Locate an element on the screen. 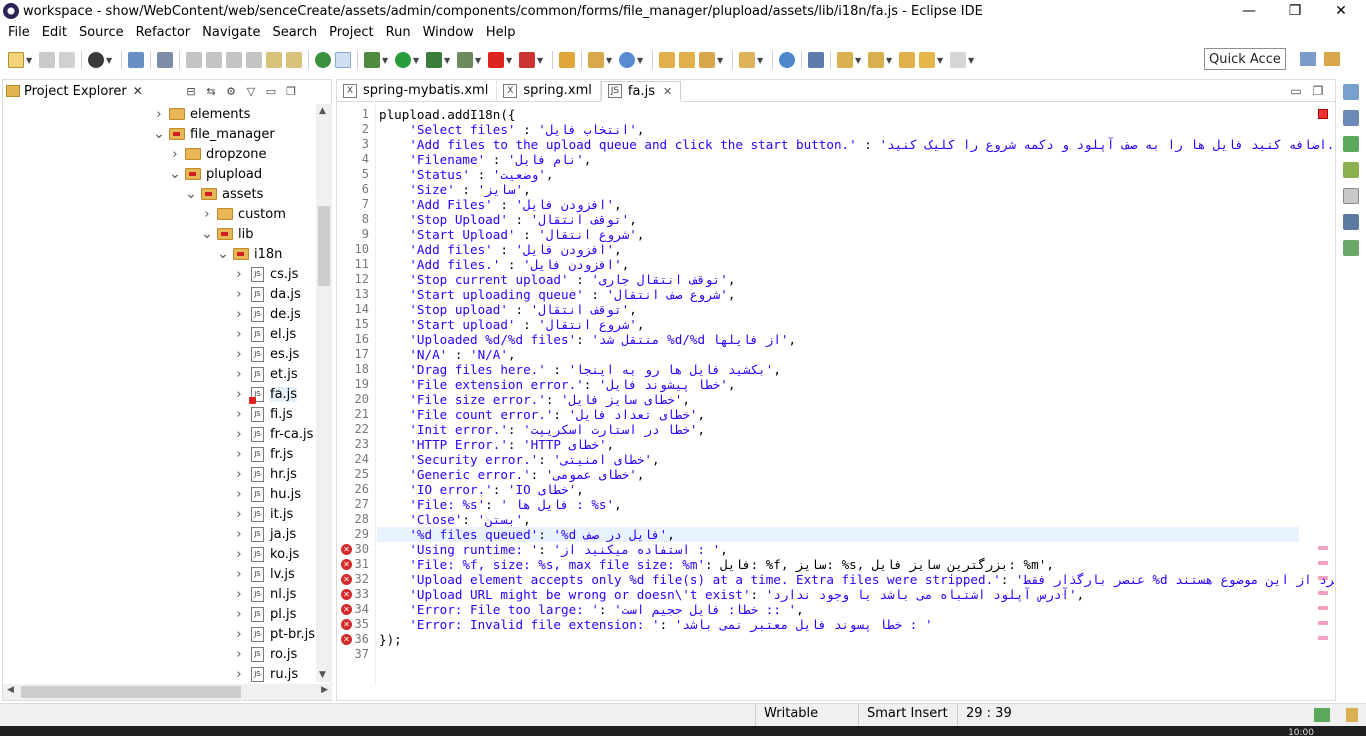 The image size is (1366, 738). folder-dropdown-icon: ▼ is located at coordinates (761, 60).